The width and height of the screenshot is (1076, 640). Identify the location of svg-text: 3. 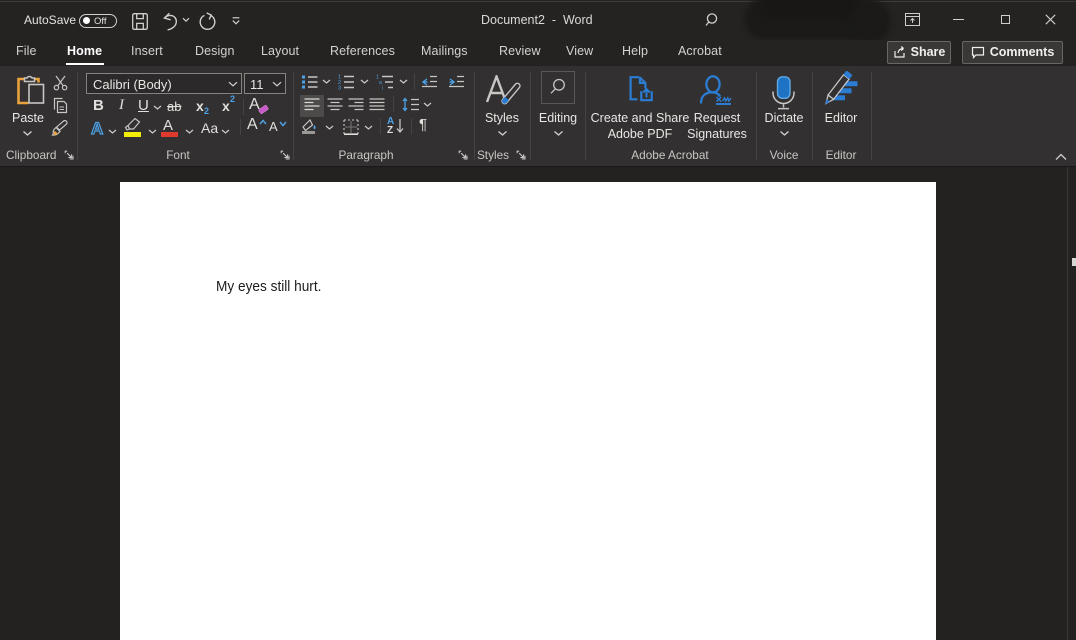
(339, 88).